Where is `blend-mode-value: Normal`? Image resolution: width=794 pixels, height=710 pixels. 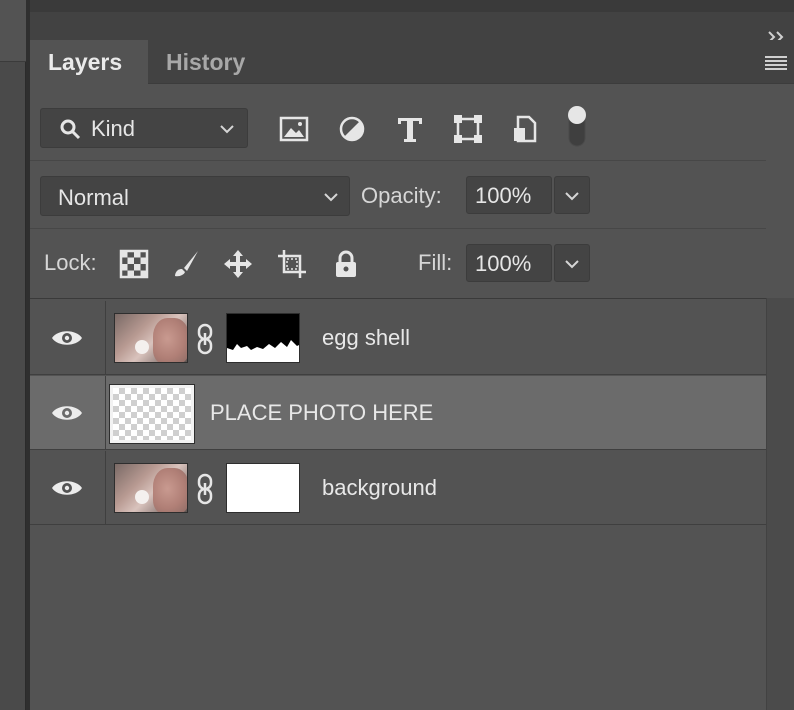
blend-mode-value: Normal is located at coordinates (93, 197).